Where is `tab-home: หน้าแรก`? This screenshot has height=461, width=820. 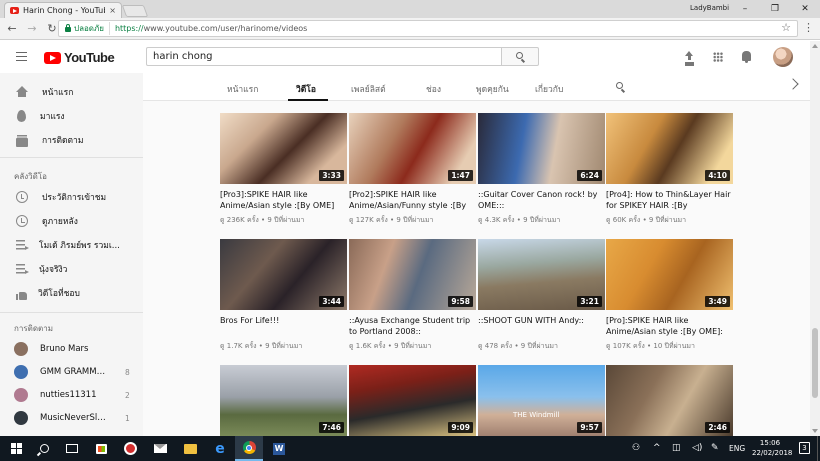
tab-home: หน้าแรก is located at coordinates (242, 89).